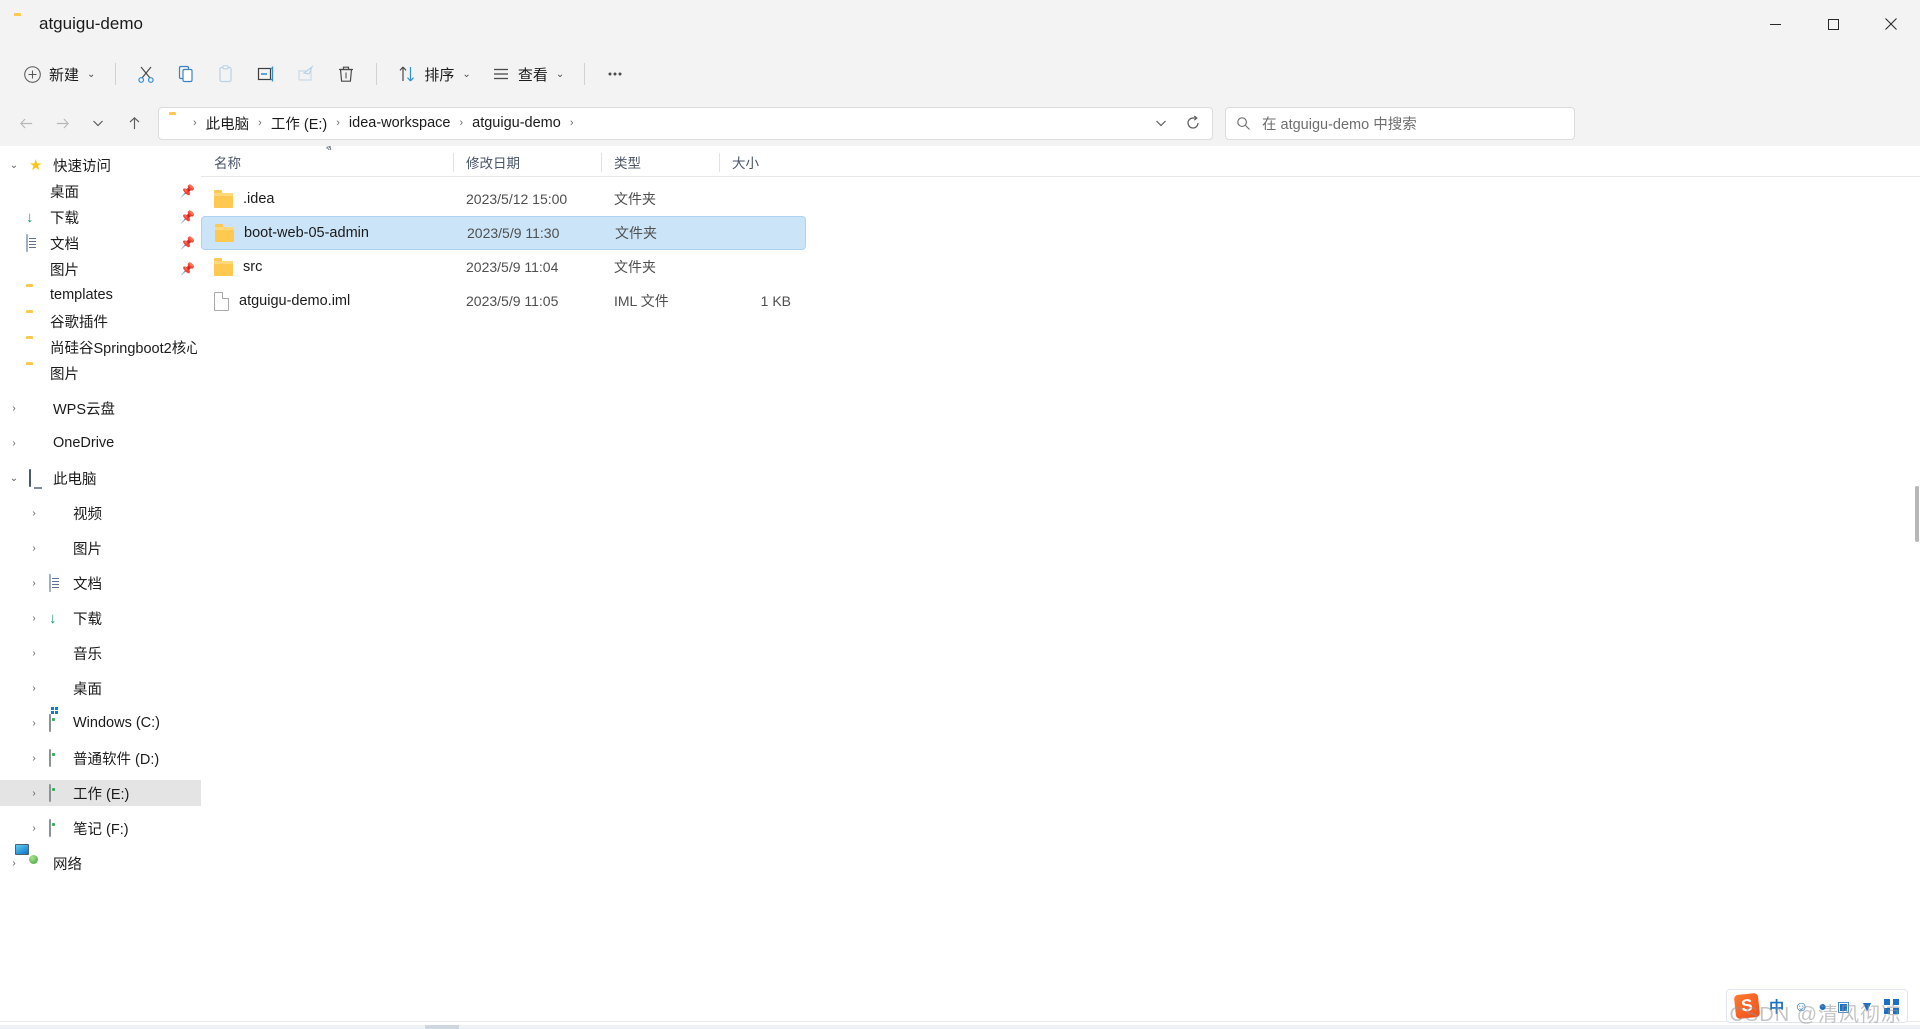 The width and height of the screenshot is (1920, 1029). What do you see at coordinates (100, 478) in the screenshot?
I see `sidebar-item-this-pc: ⌄ 此电脑` at bounding box center [100, 478].